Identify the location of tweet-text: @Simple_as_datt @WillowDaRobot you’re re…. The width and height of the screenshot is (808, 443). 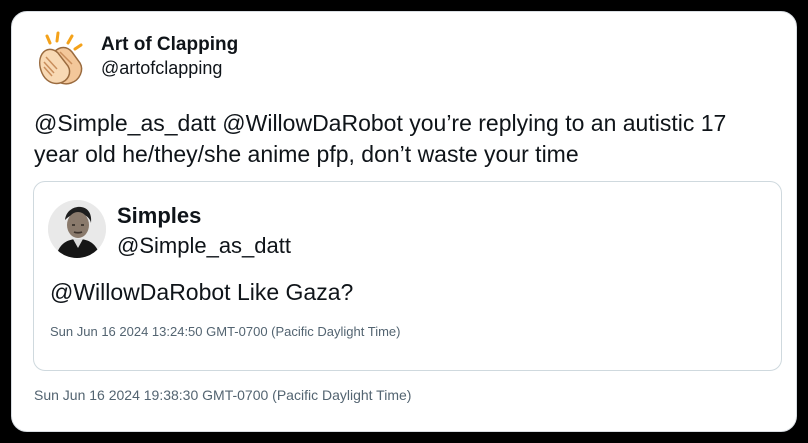
(380, 138).